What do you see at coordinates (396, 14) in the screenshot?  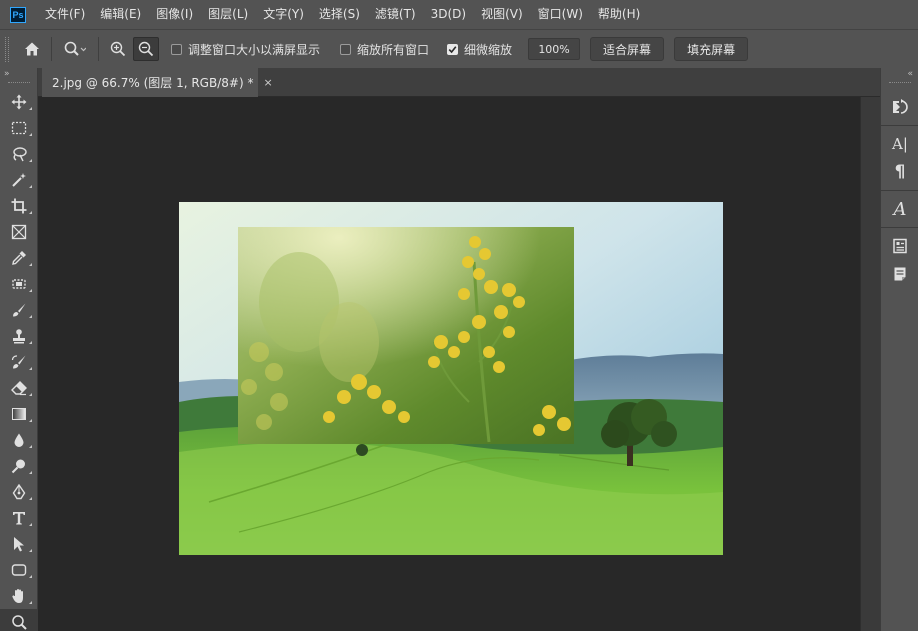 I see `menu-filter: 滤镜(T)` at bounding box center [396, 14].